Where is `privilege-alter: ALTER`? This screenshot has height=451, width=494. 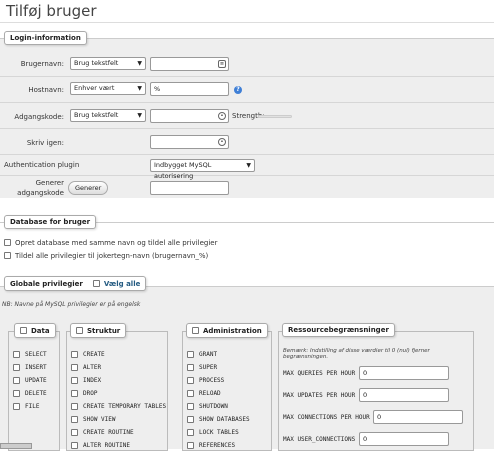
privilege-alter: ALTER is located at coordinates (92, 367).